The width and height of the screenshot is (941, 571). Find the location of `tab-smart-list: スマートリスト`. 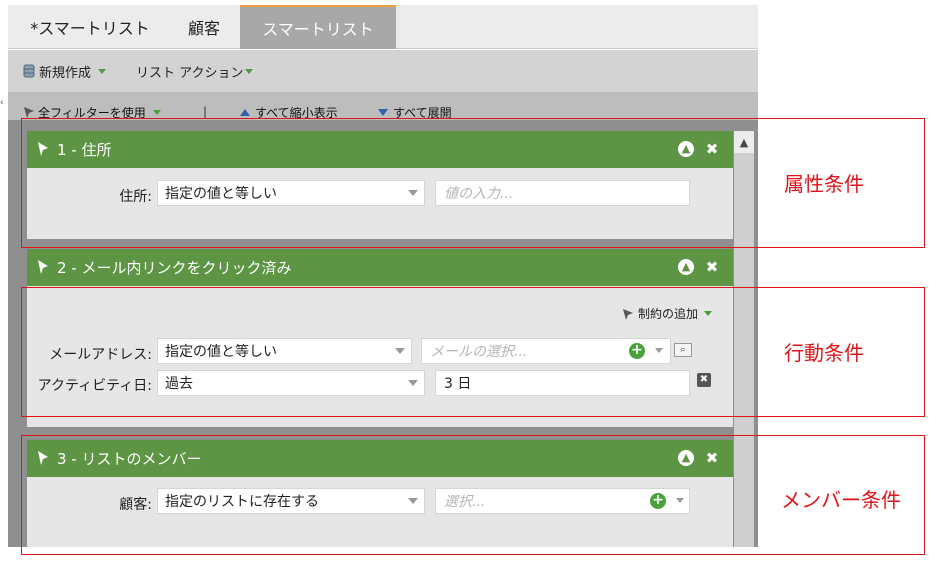

tab-smart-list: スマートリスト is located at coordinates (318, 27).